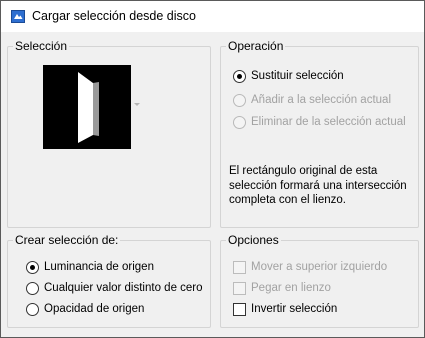 This screenshot has height=338, width=425. I want to click on checkbox-label: Pegar en lienzo, so click(291, 288).